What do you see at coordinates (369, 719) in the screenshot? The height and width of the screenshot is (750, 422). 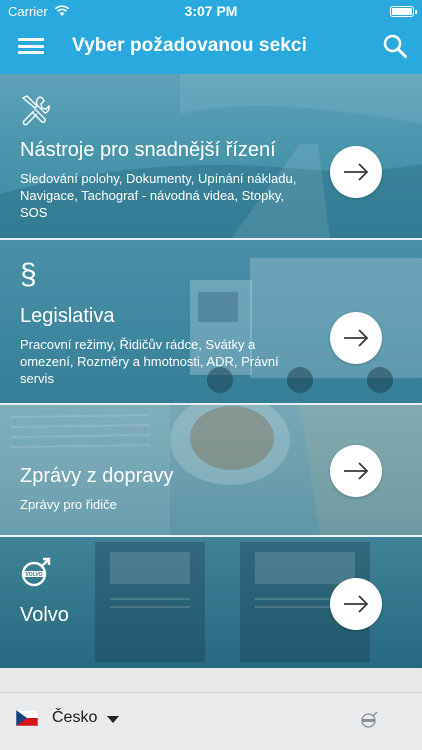 I see `volvo-logo-icon` at bounding box center [369, 719].